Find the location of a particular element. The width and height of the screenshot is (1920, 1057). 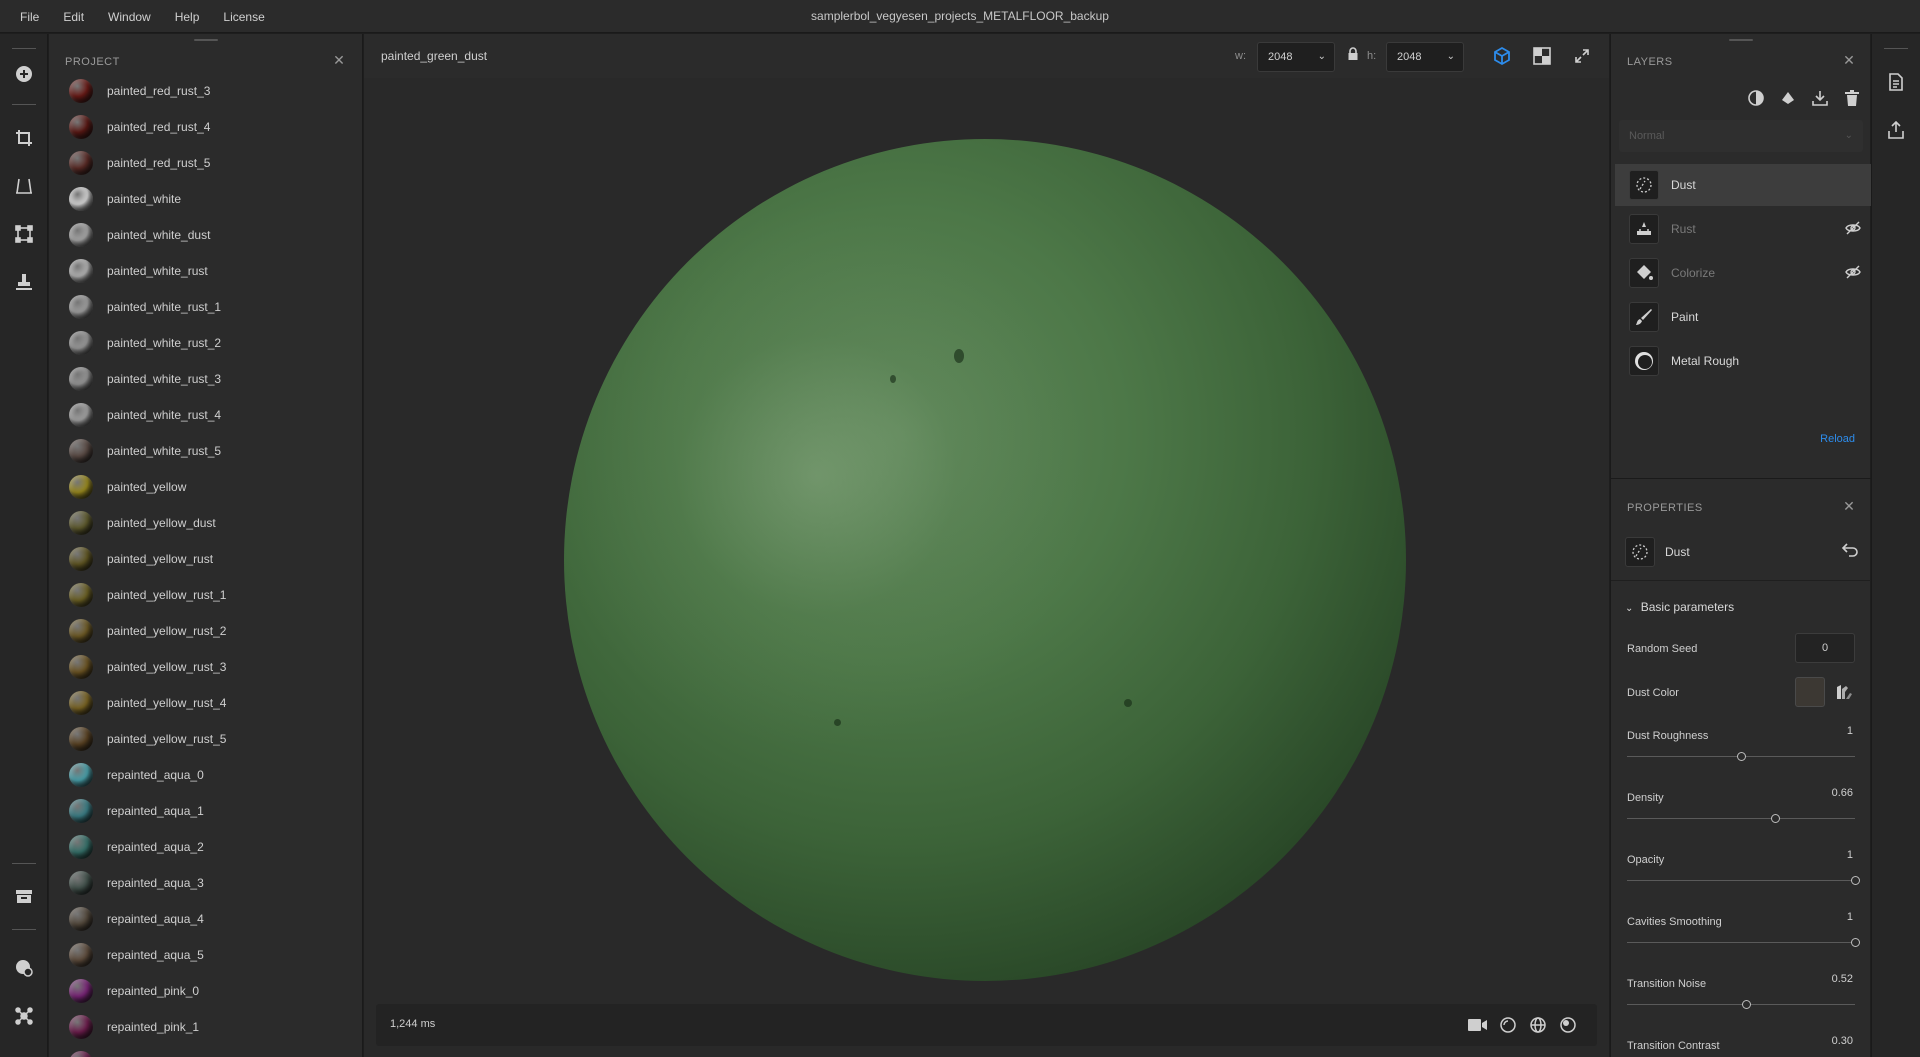

material-label: repainted_aqua_0 is located at coordinates (155, 775).